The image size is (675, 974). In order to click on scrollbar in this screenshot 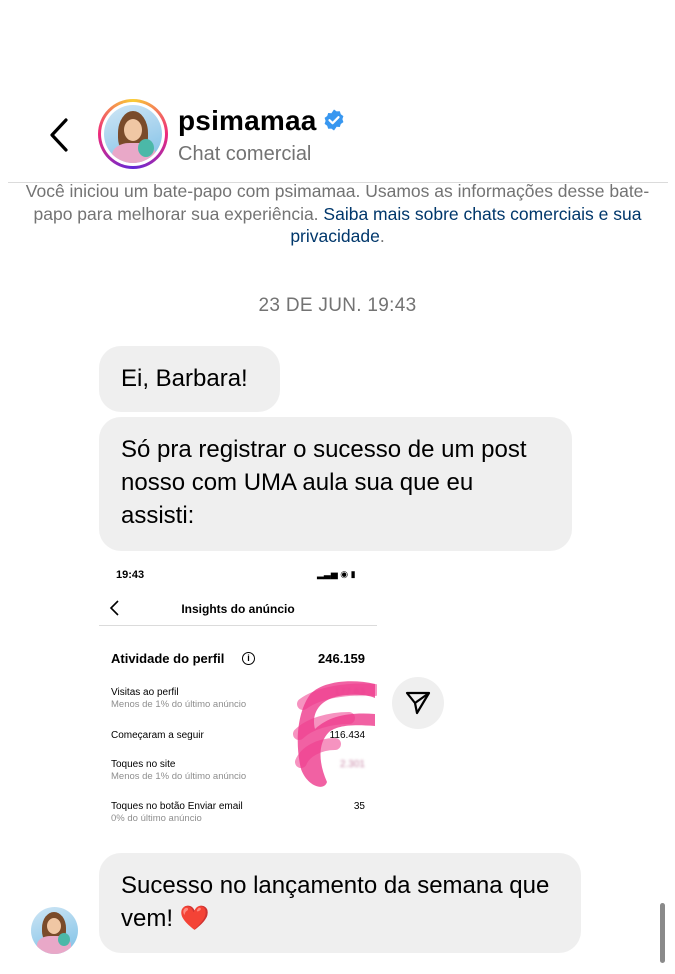, I will do `click(662, 933)`.